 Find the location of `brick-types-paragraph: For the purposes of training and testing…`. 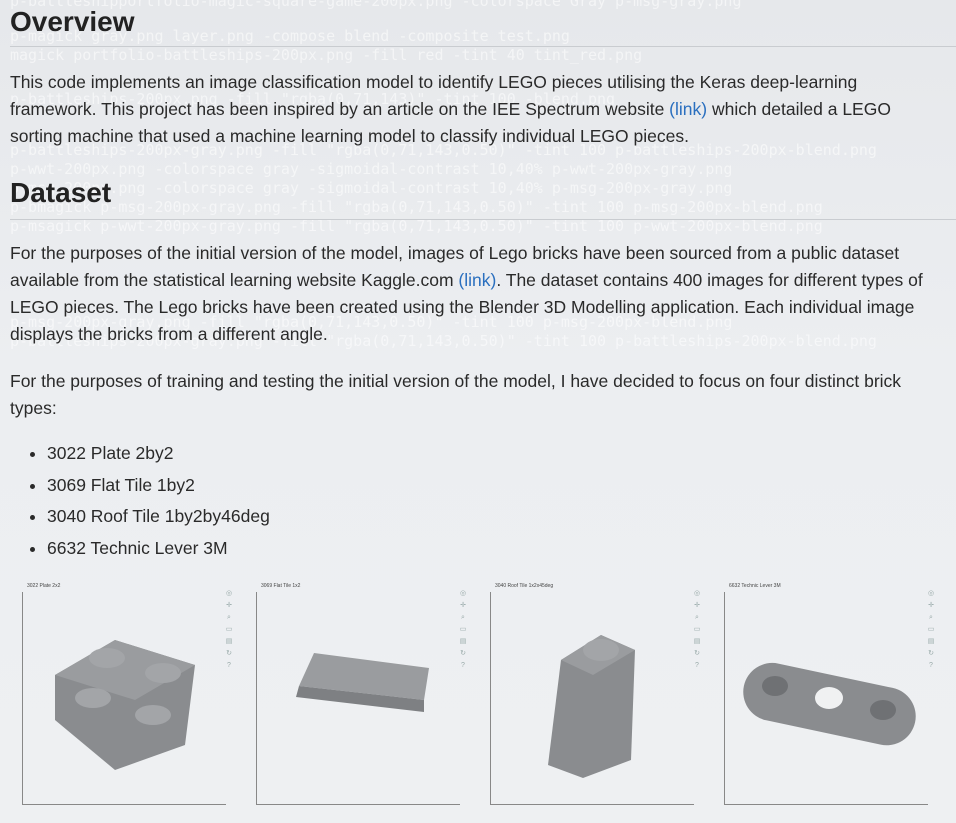

brick-types-paragraph: For the purposes of training and testing… is located at coordinates (456, 394).